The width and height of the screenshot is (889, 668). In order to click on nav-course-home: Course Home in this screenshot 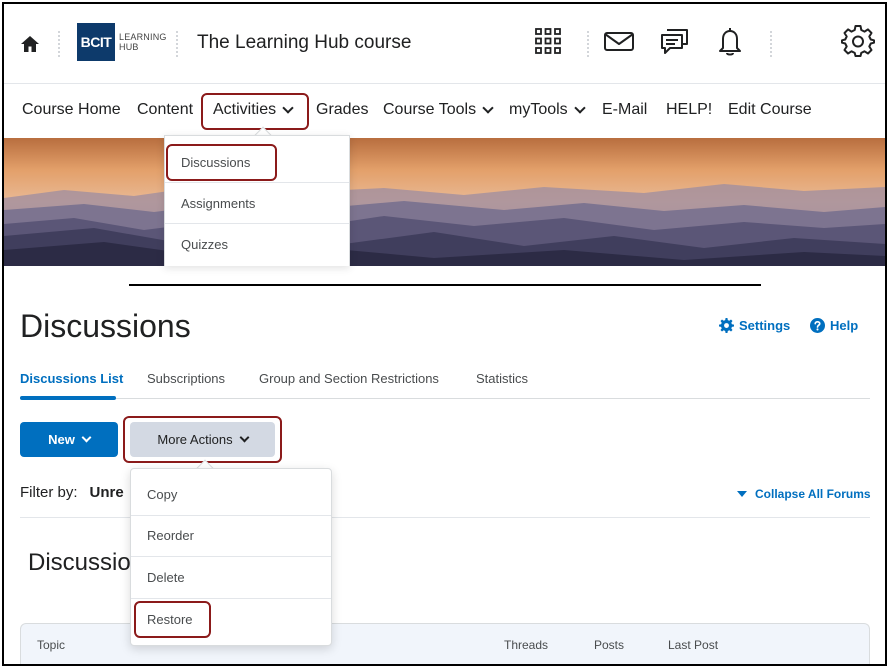, I will do `click(71, 110)`.